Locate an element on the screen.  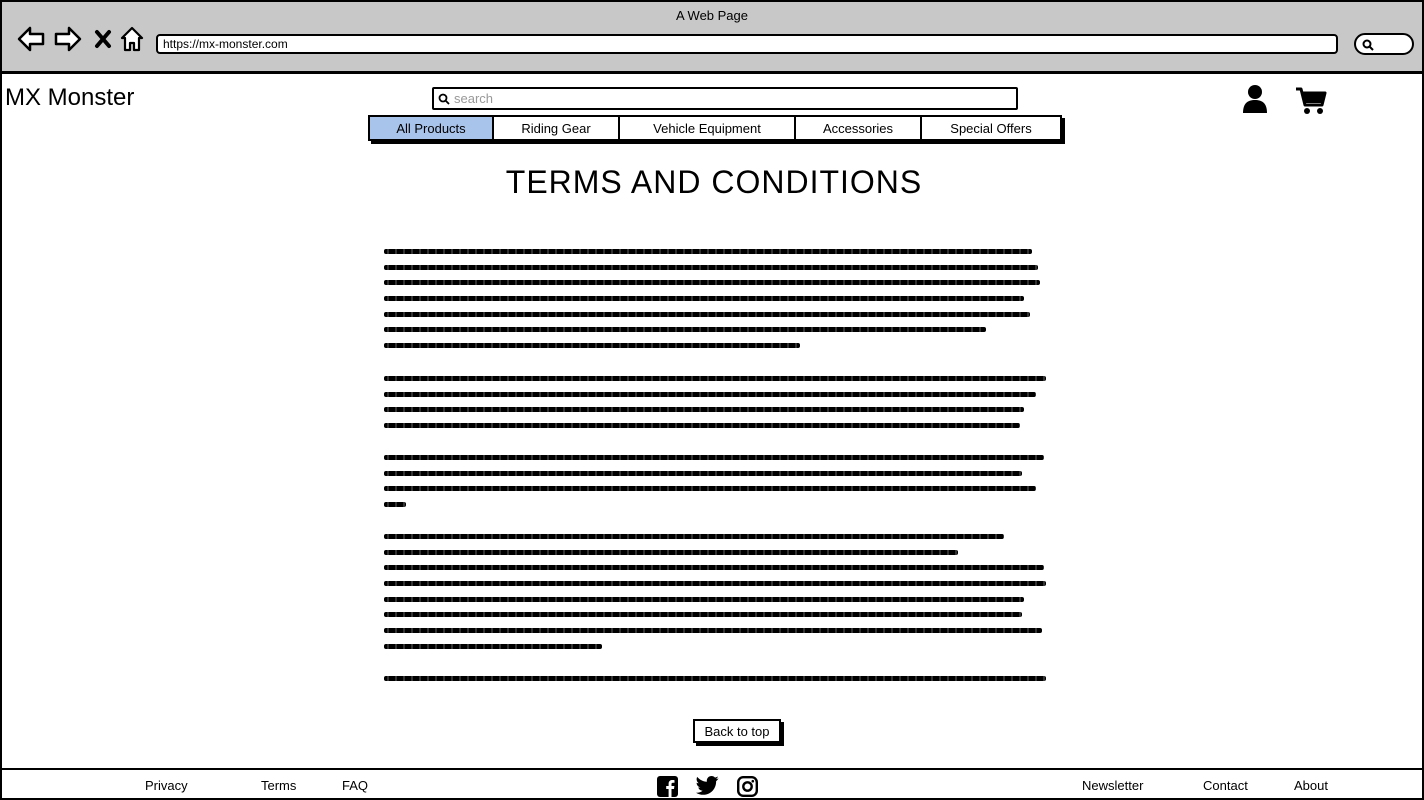
site-logo: MX Monster is located at coordinates (69, 98).